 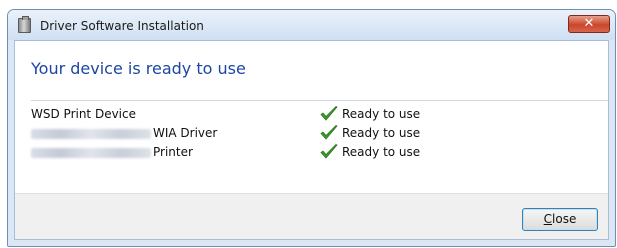 What do you see at coordinates (560, 219) in the screenshot?
I see `close-button: Close` at bounding box center [560, 219].